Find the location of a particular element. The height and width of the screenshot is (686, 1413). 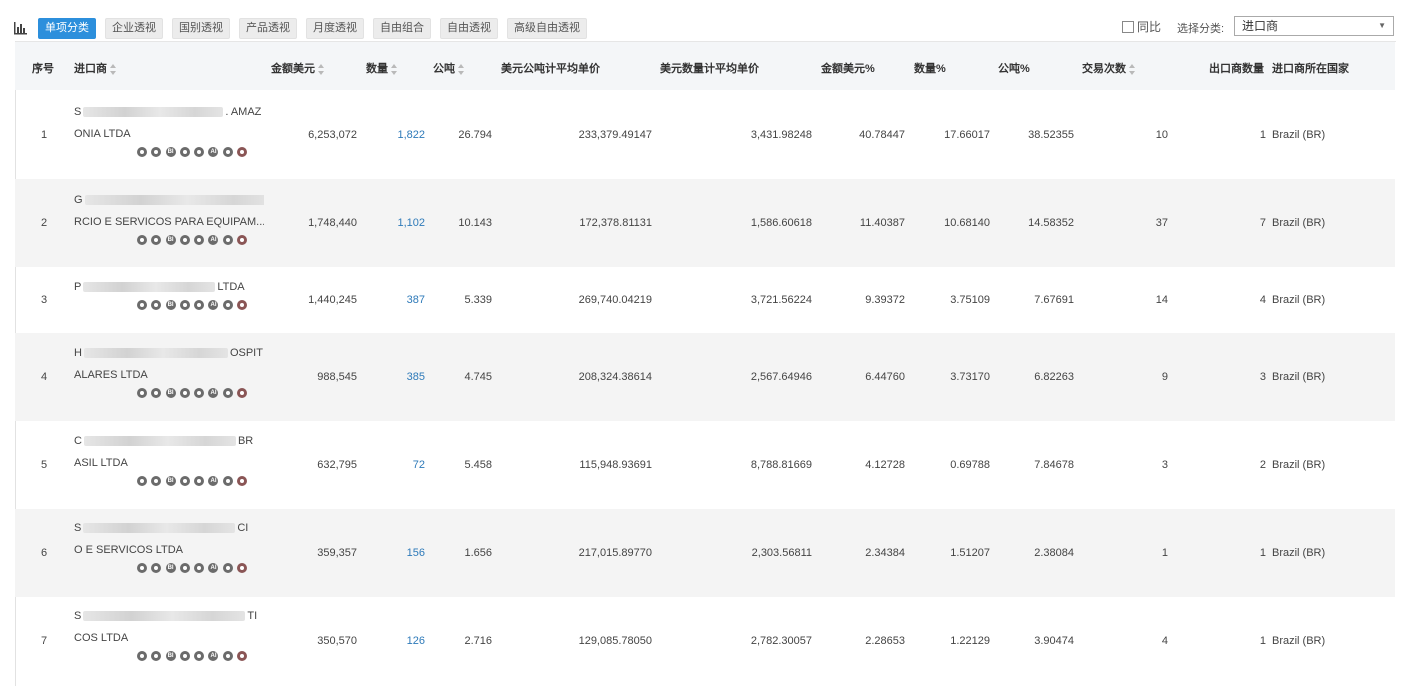

checkbox-icon is located at coordinates (1128, 26).